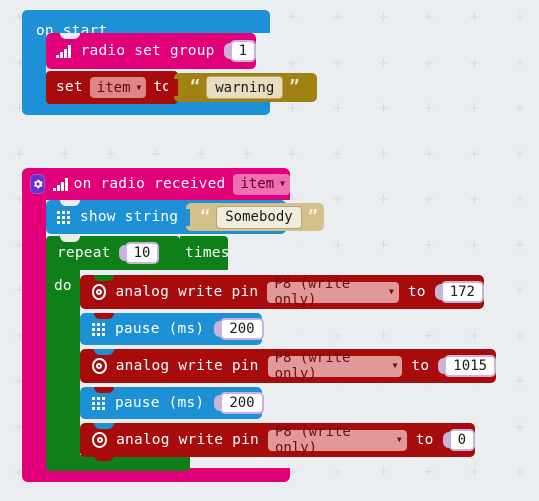 This screenshot has width=539, height=501. I want to click on times-label: times, so click(207, 252).